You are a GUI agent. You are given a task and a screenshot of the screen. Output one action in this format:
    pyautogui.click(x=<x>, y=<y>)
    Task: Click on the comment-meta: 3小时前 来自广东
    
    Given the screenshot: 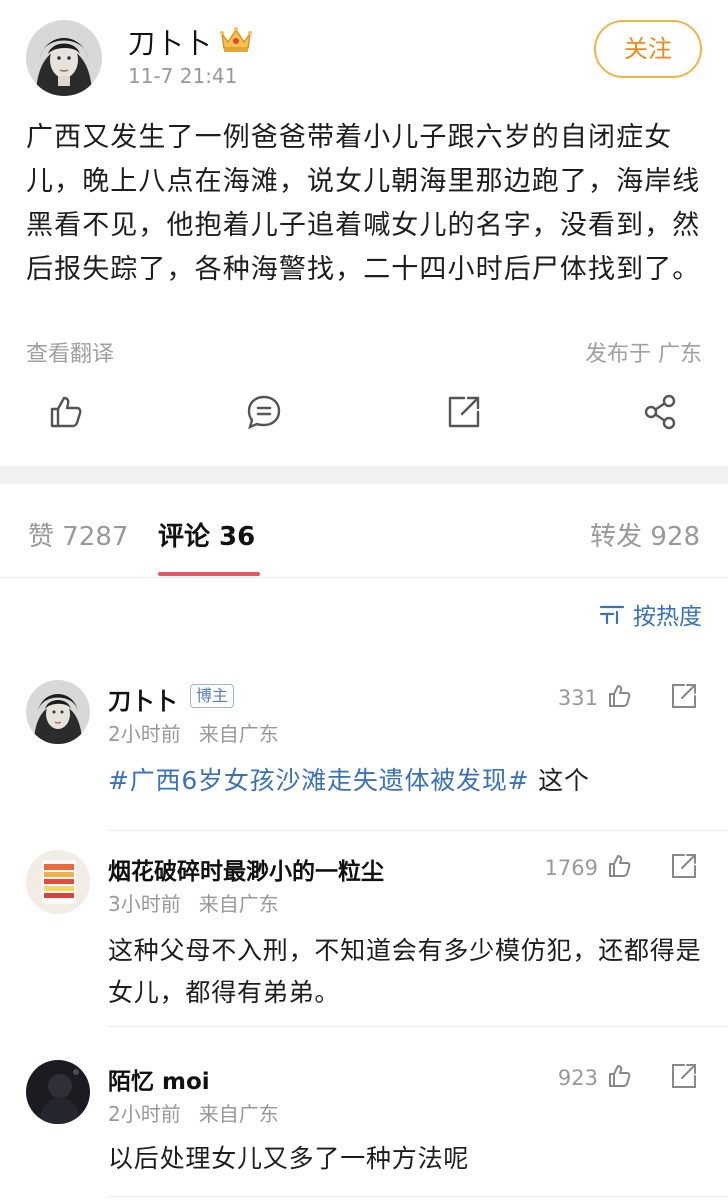 What is the action you would take?
    pyautogui.click(x=193, y=902)
    